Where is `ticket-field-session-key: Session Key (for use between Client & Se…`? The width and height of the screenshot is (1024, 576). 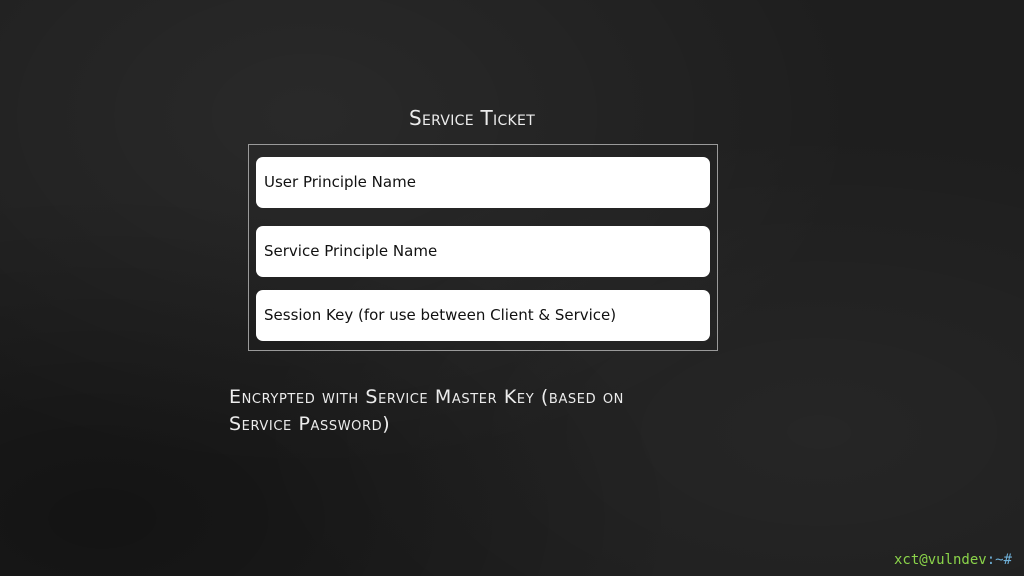
ticket-field-session-key: Session Key (for use between Client & Se… is located at coordinates (483, 315).